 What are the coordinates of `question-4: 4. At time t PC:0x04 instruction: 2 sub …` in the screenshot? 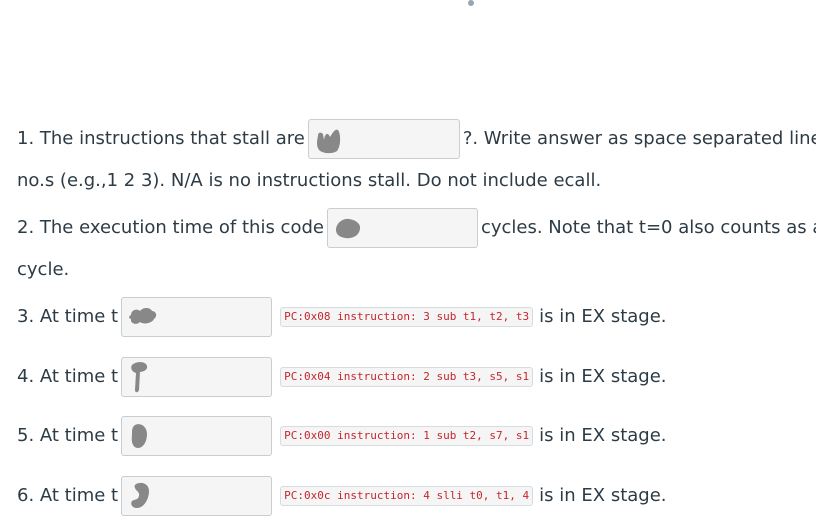 It's located at (342, 377).